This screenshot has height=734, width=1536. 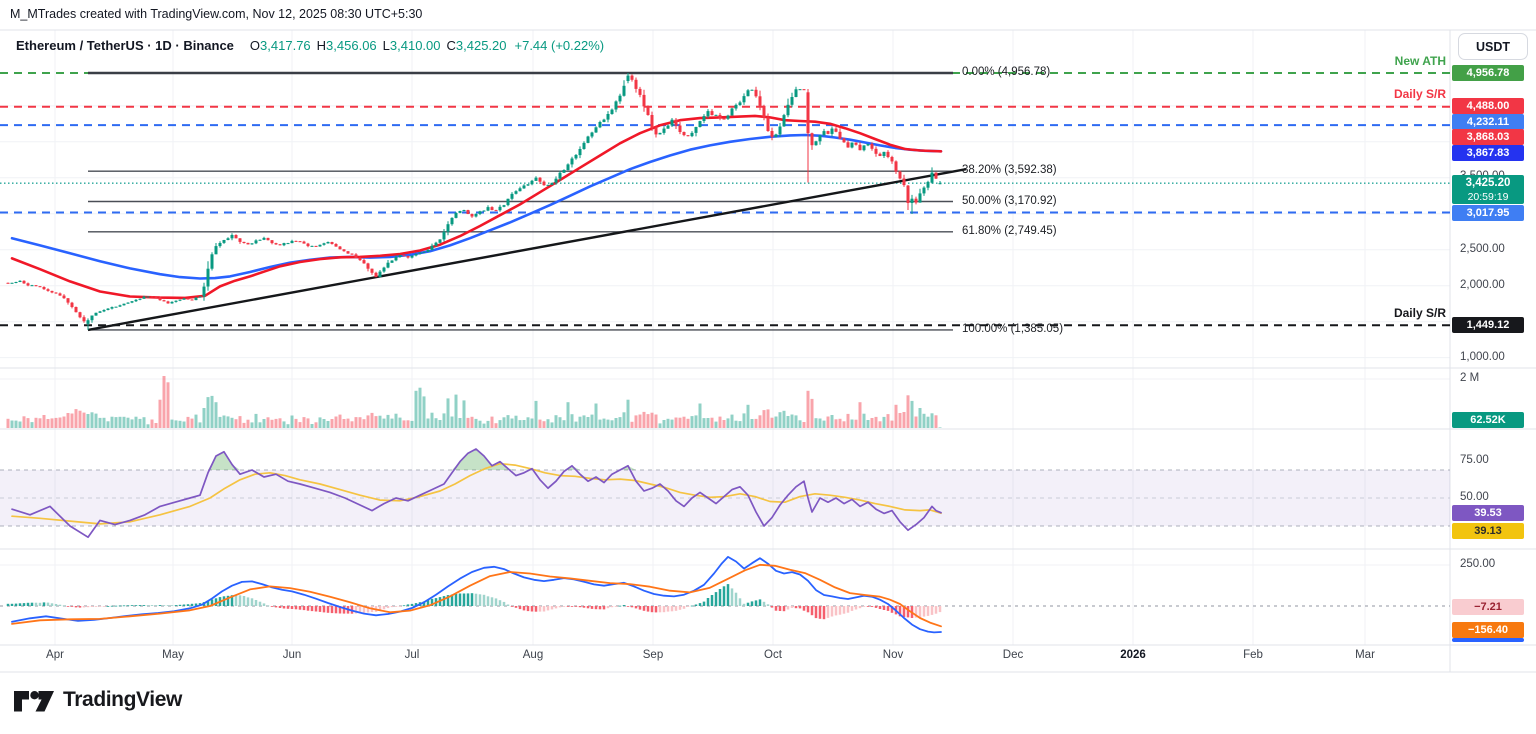 I want to click on open-label: O, so click(x=255, y=45).